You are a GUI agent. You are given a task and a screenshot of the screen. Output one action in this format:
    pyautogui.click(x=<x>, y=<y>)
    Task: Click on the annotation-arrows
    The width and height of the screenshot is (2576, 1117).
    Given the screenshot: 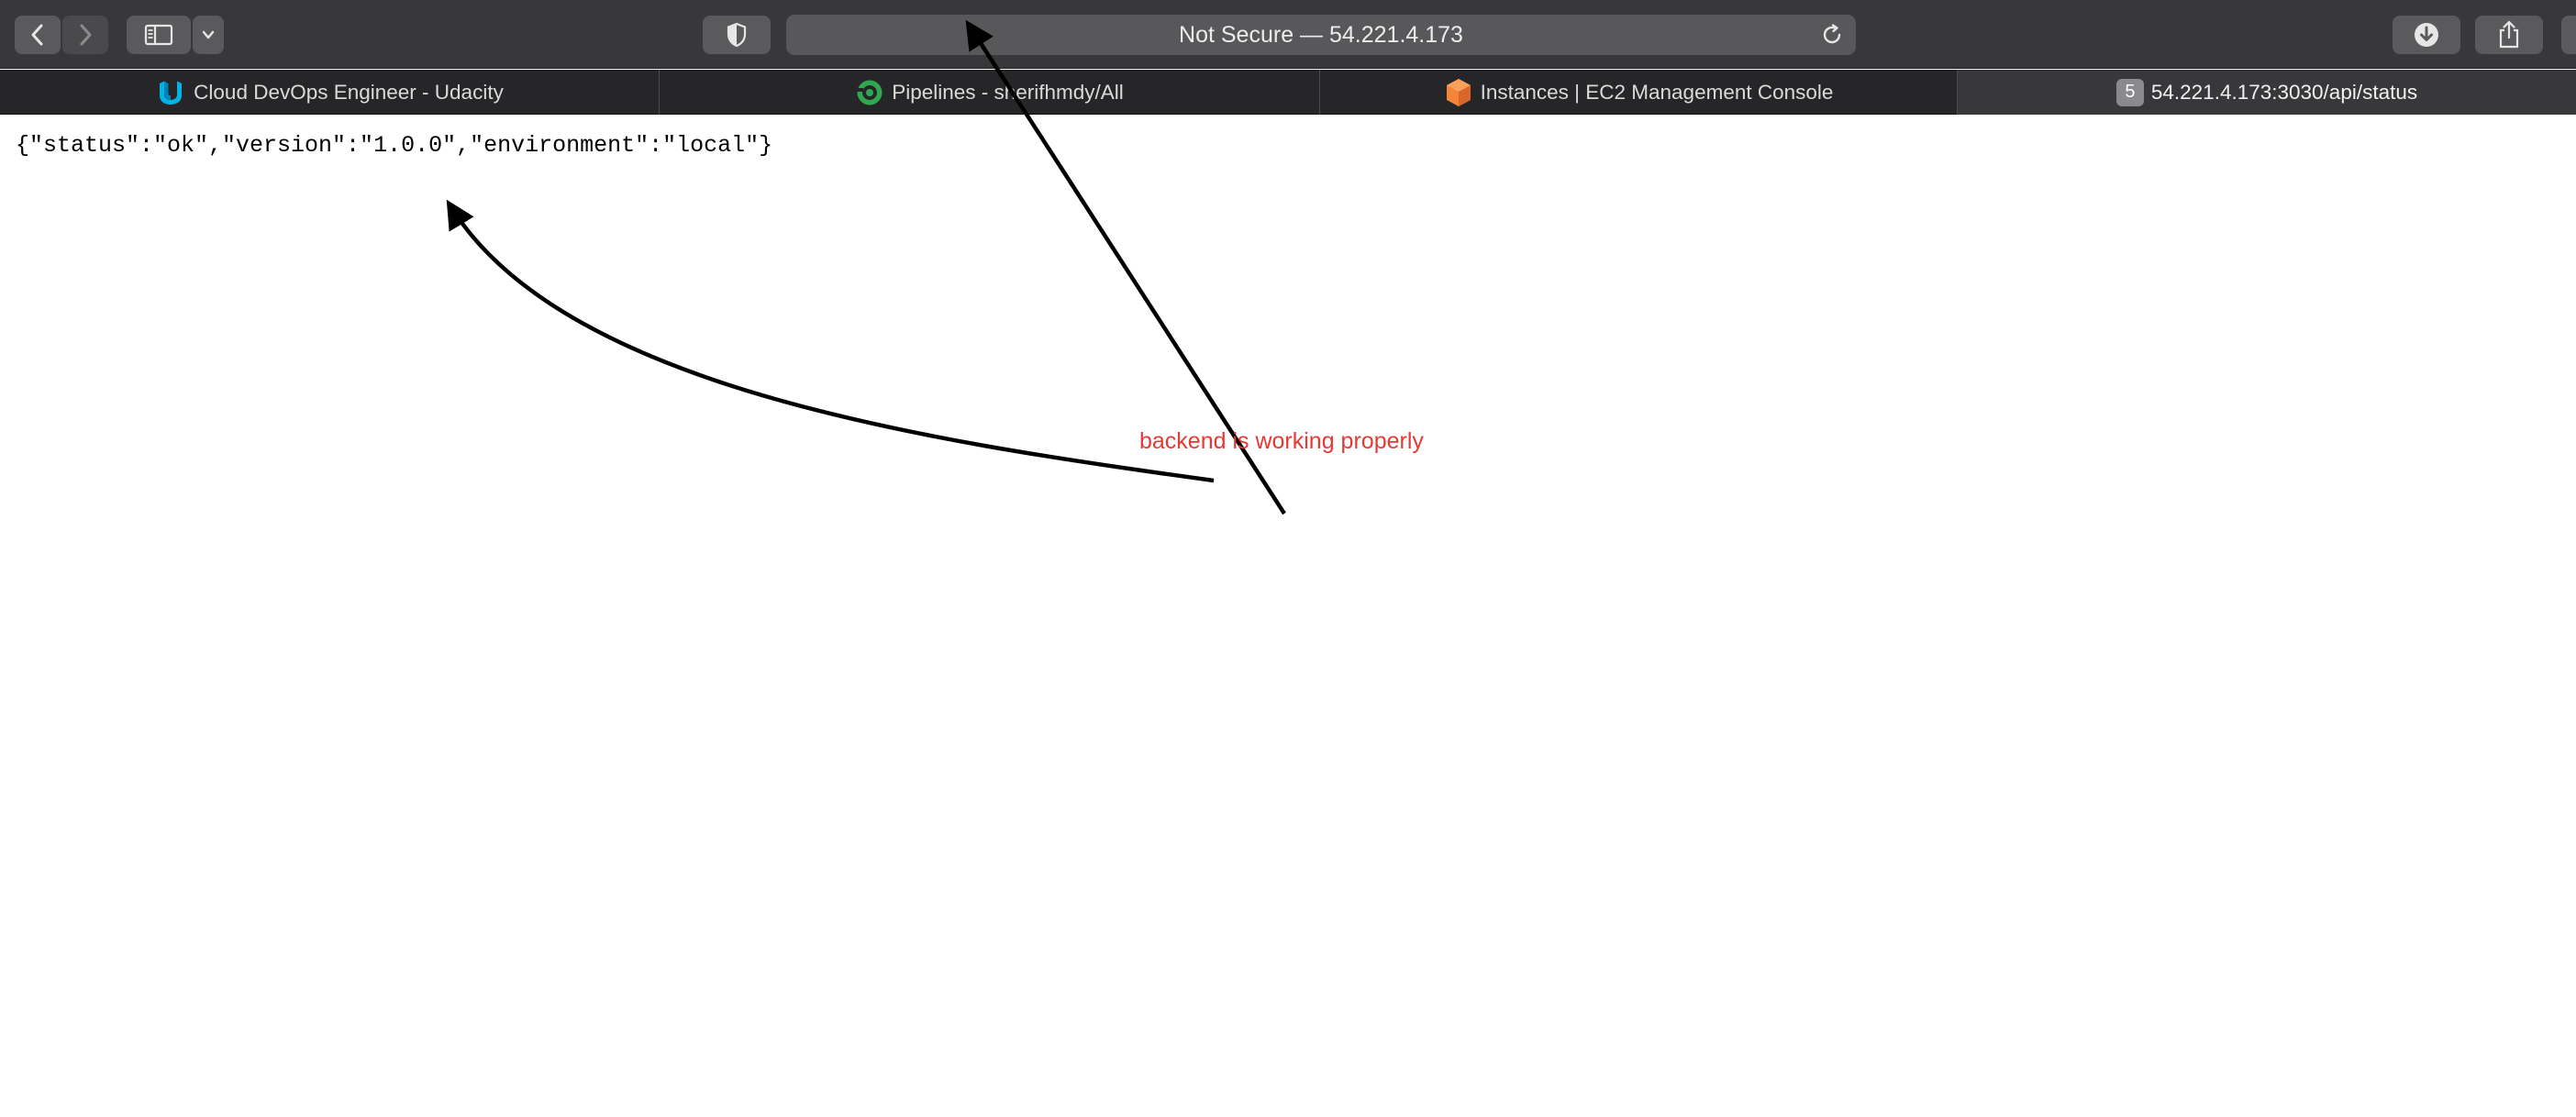 What is the action you would take?
    pyautogui.click(x=866, y=267)
    